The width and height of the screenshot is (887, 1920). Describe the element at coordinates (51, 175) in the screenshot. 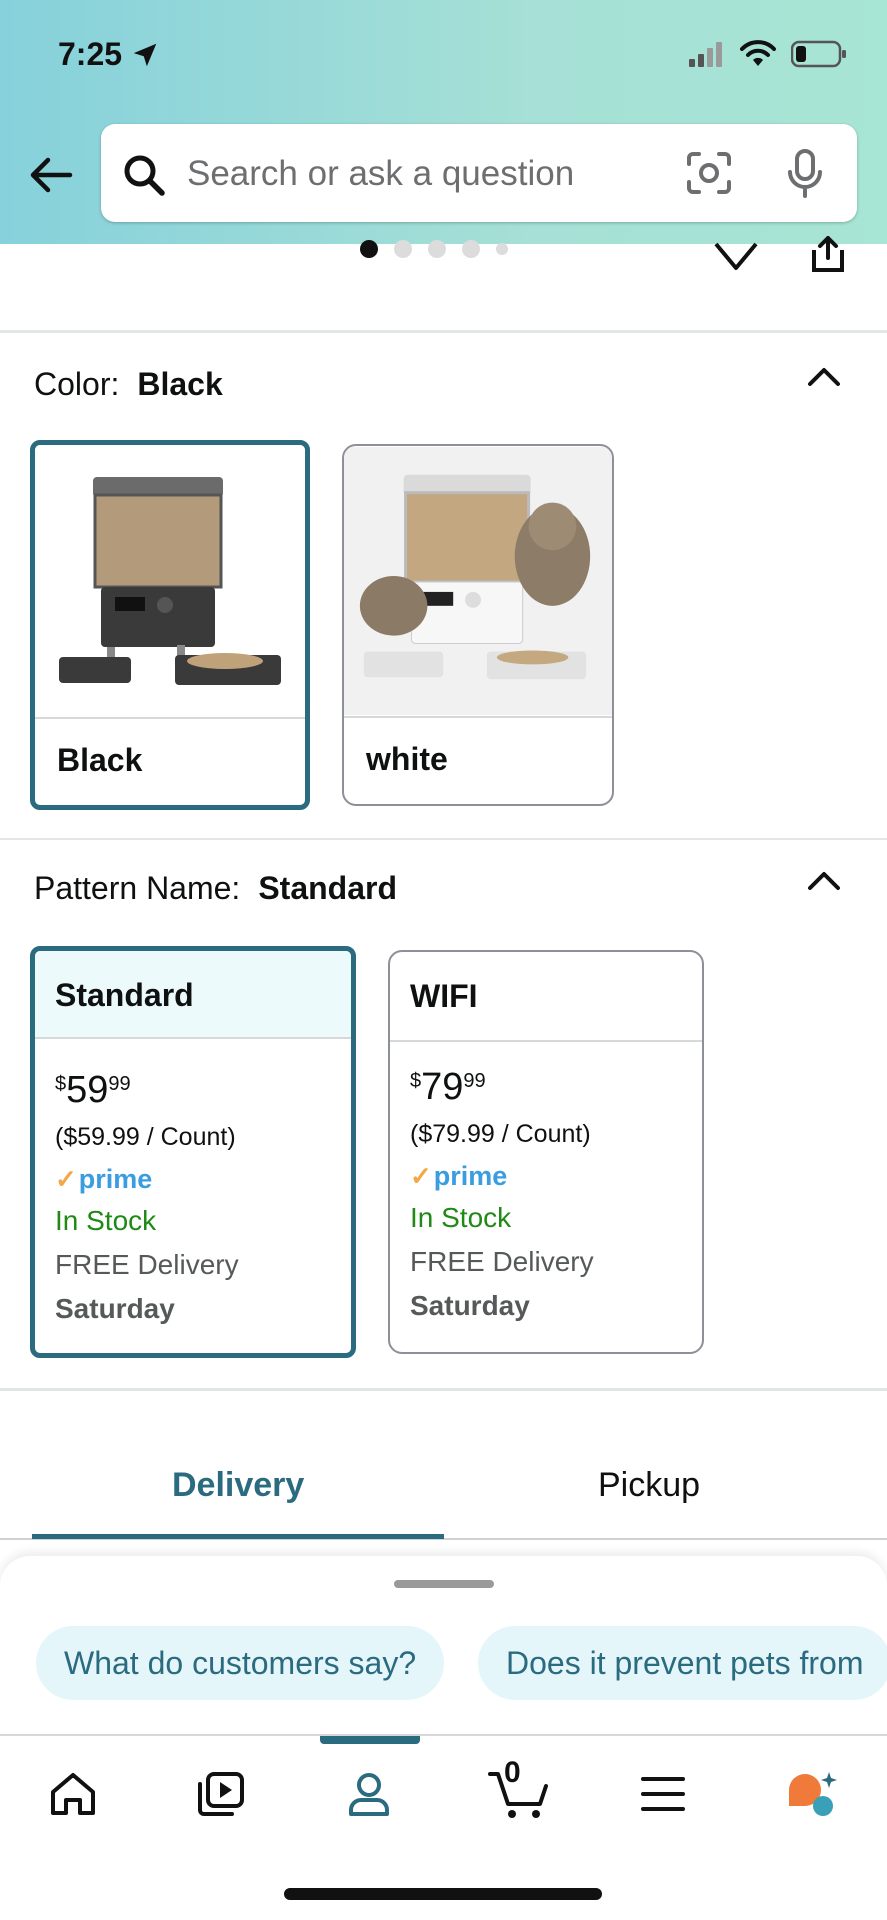

I see `back-arrow-icon` at that location.